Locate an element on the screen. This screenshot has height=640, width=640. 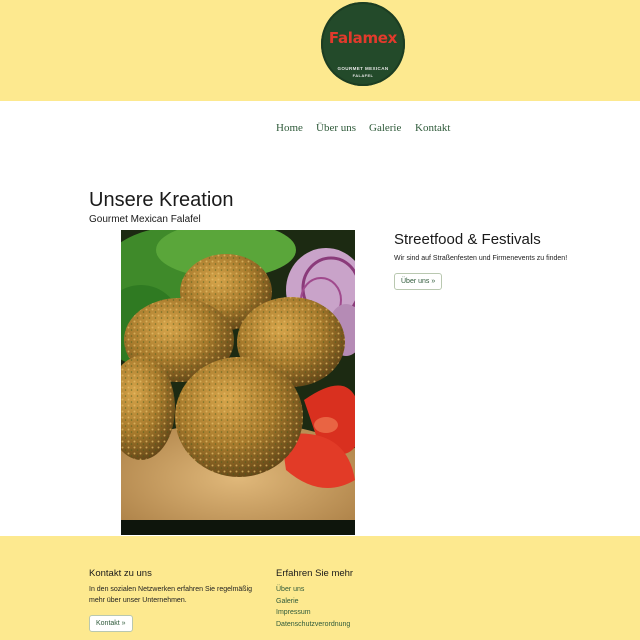
footer-link-item: Galerie is located at coordinates (313, 602).